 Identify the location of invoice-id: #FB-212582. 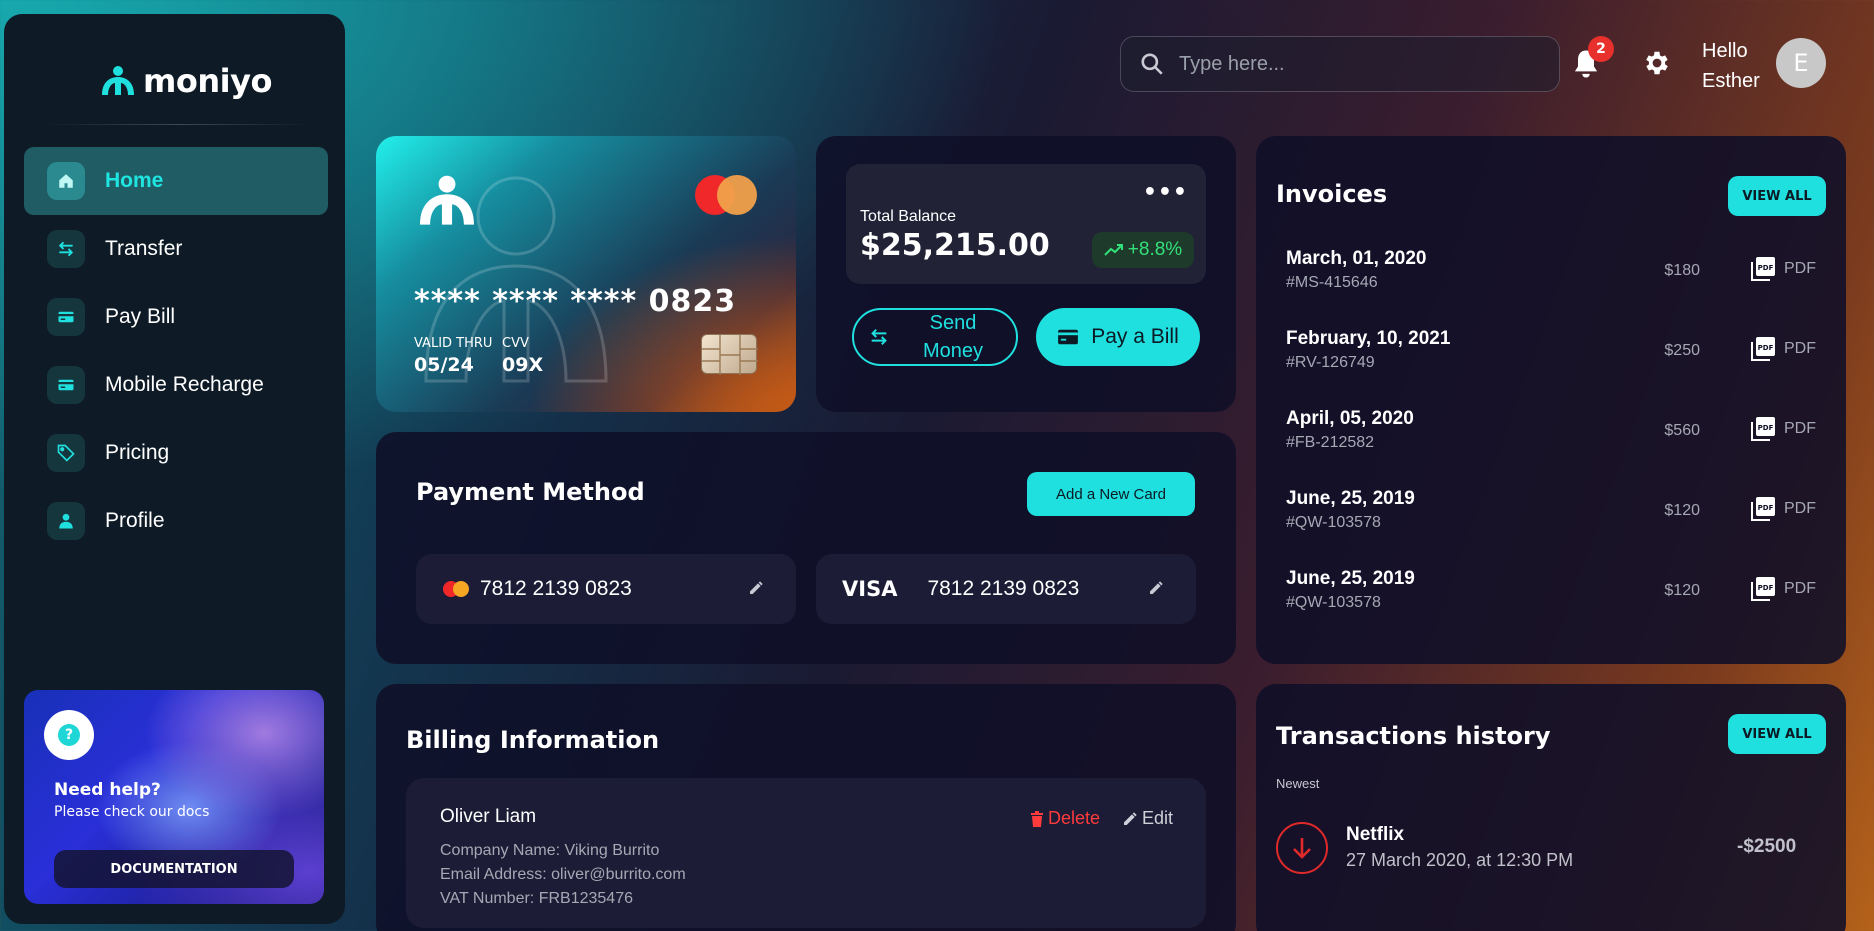
(1330, 442).